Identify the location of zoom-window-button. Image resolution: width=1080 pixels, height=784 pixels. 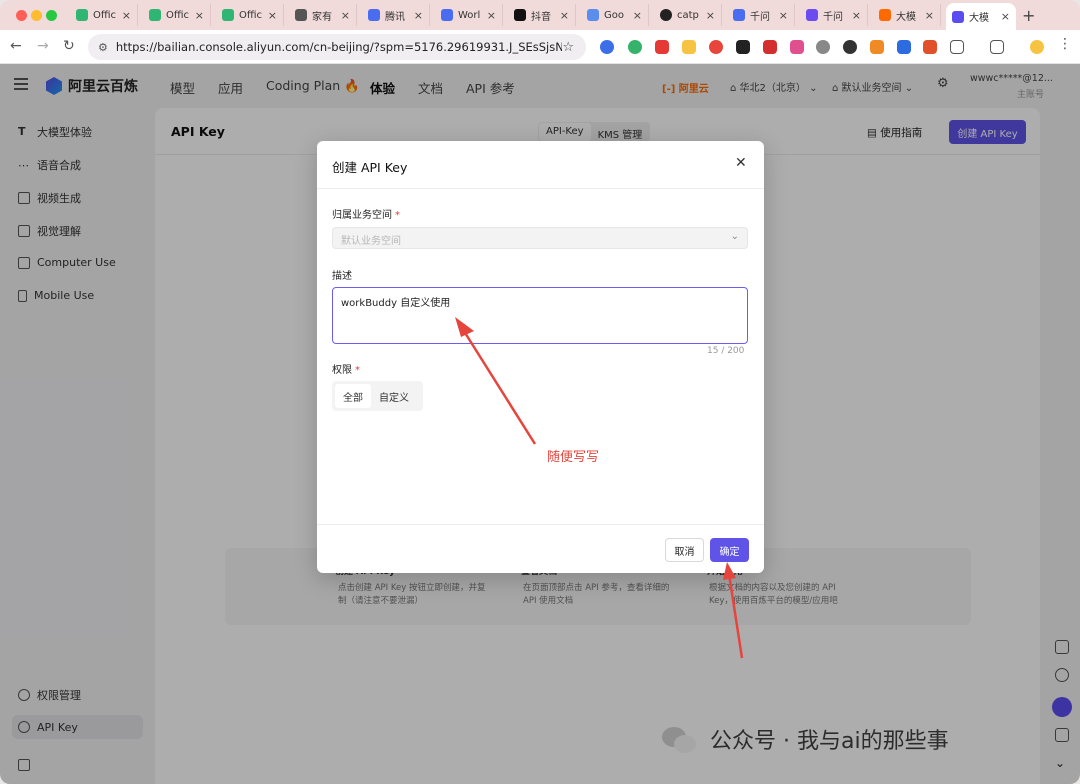
(51, 15).